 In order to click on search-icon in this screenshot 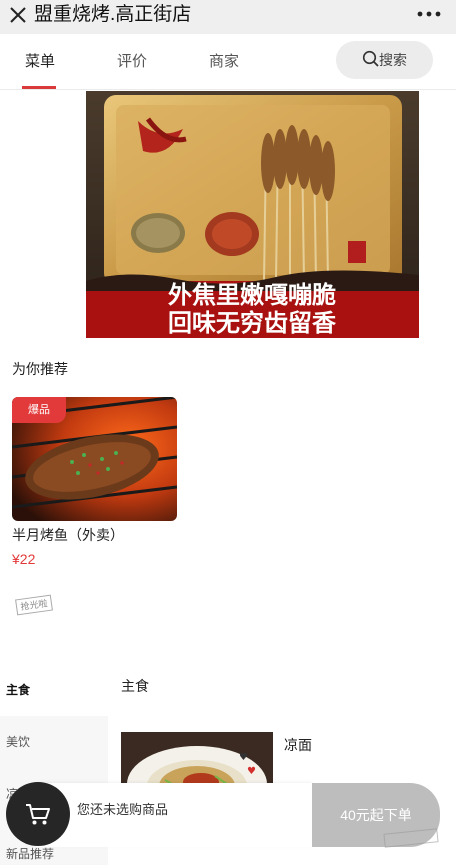, I will do `click(370, 58)`.